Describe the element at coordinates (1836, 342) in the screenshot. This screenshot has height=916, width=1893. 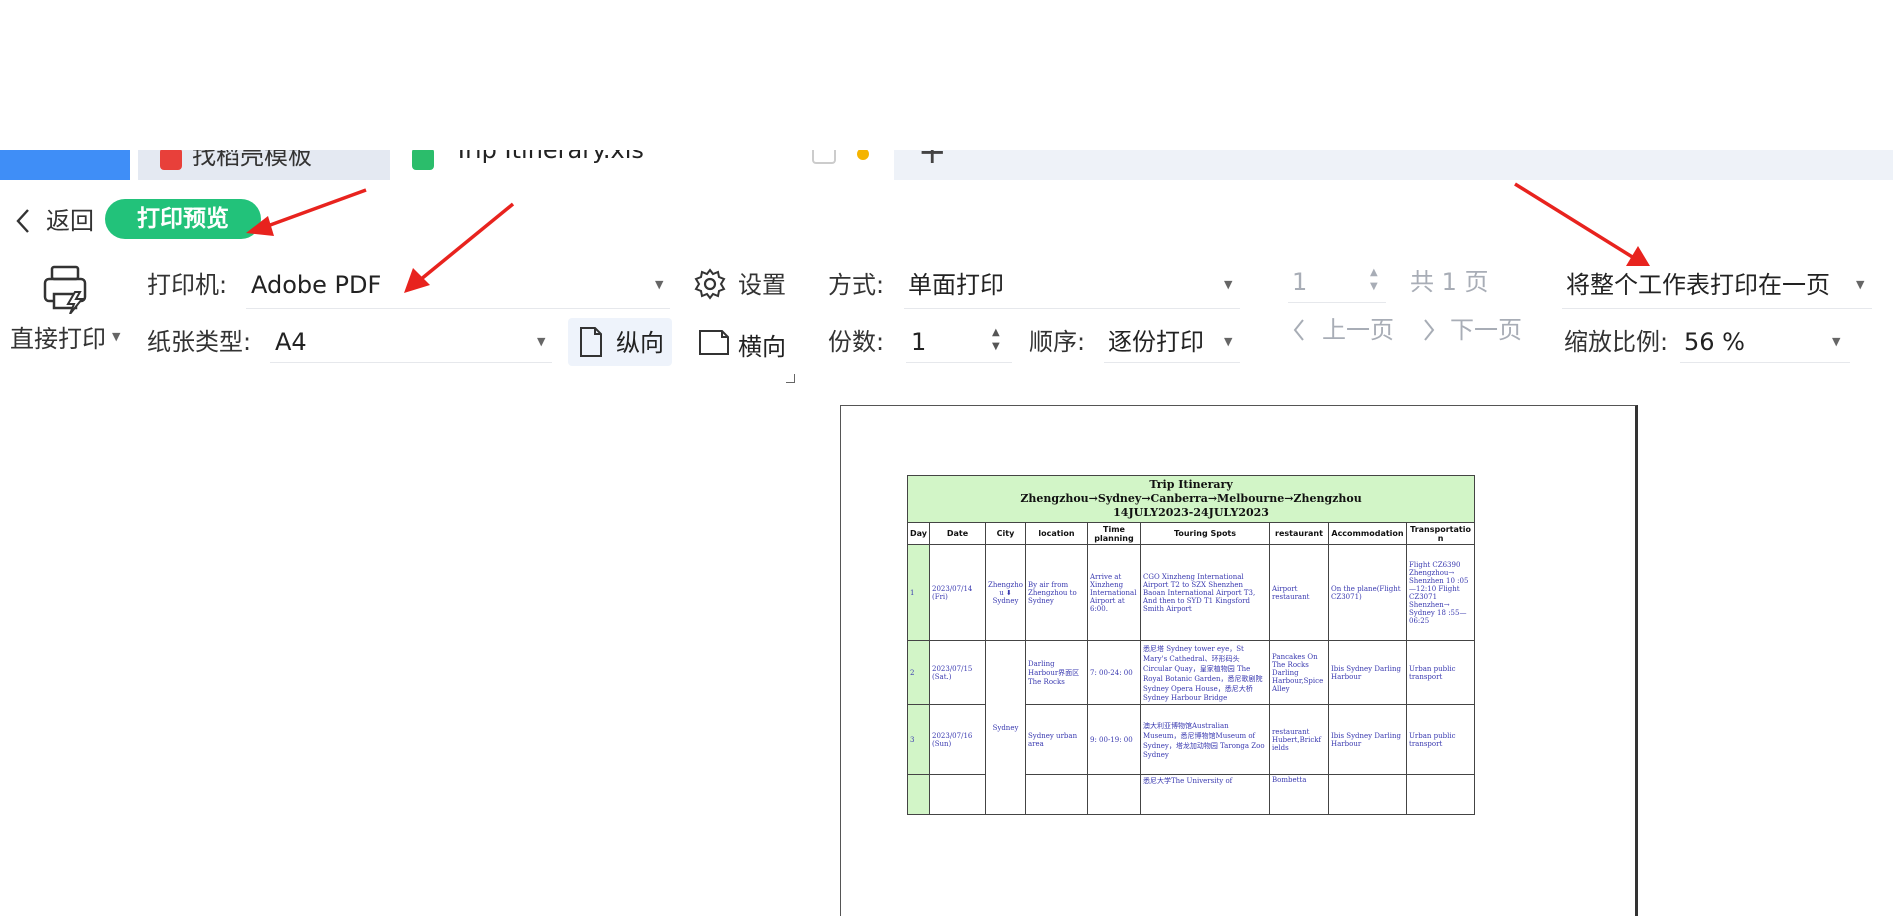
I see `scale-dropdown-icon: ▼` at that location.